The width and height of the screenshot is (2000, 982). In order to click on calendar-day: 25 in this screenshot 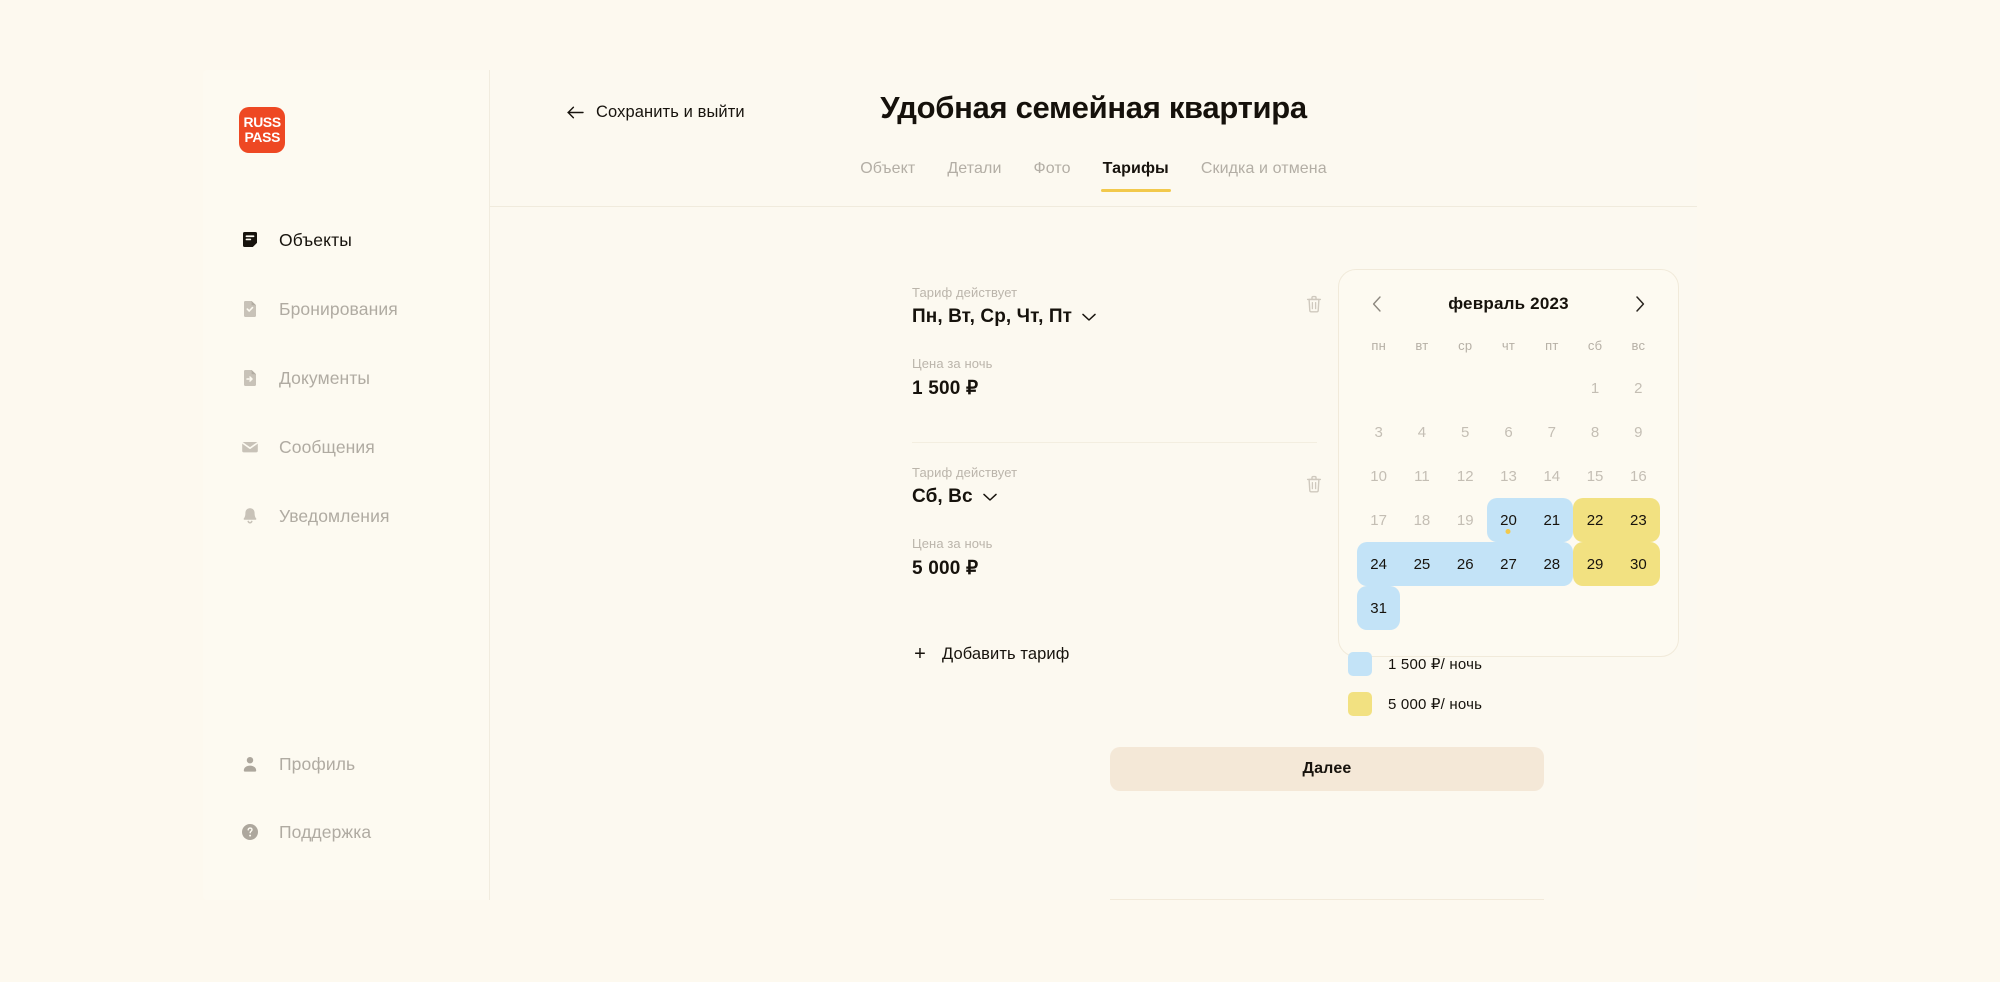, I will do `click(1422, 564)`.